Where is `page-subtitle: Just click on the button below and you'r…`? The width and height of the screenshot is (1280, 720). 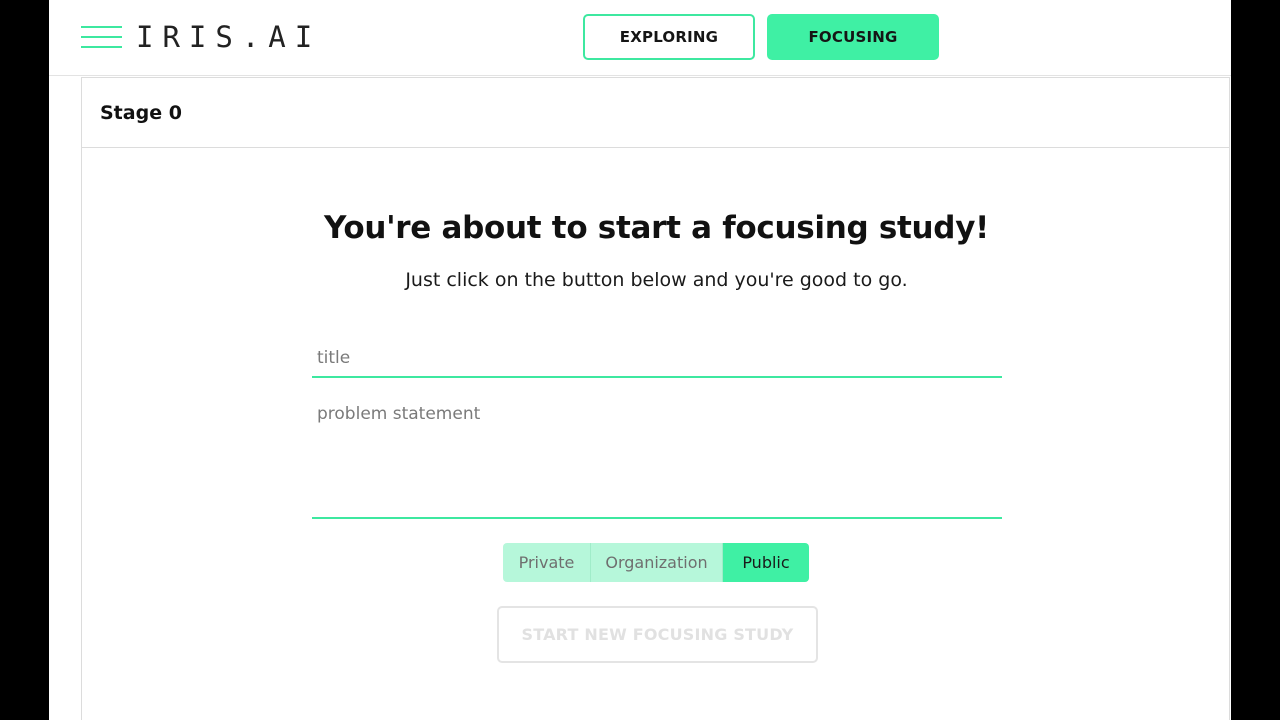 page-subtitle: Just click on the button below and you'r… is located at coordinates (656, 280).